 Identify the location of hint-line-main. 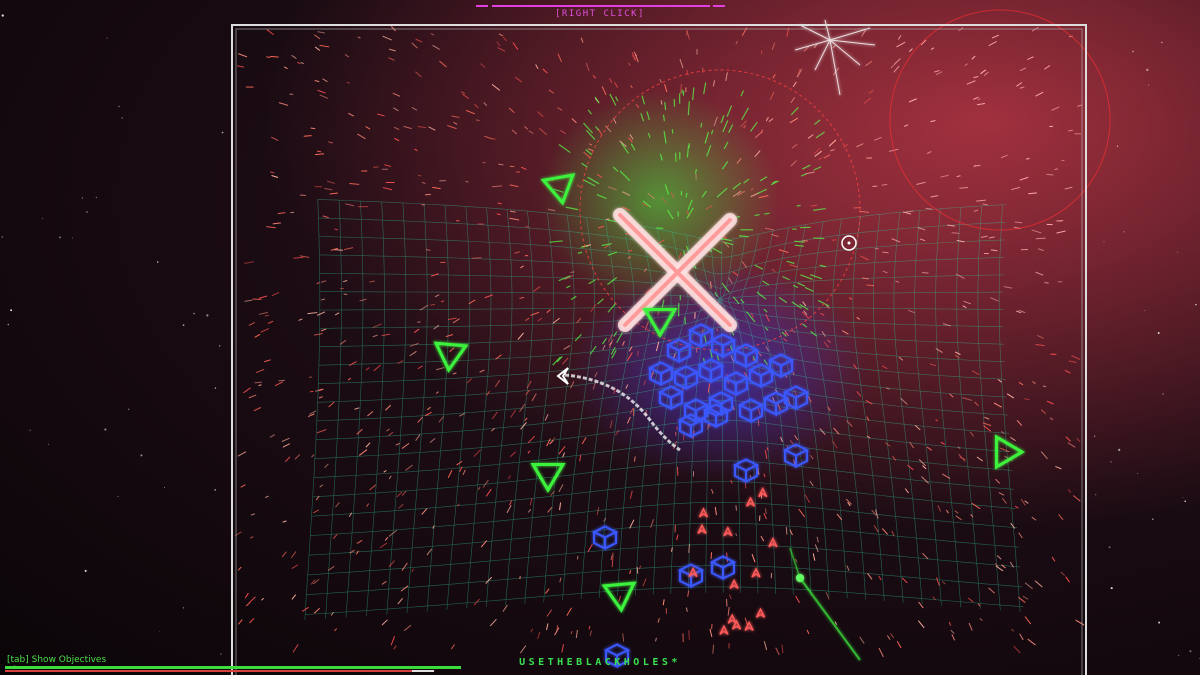
(601, 6).